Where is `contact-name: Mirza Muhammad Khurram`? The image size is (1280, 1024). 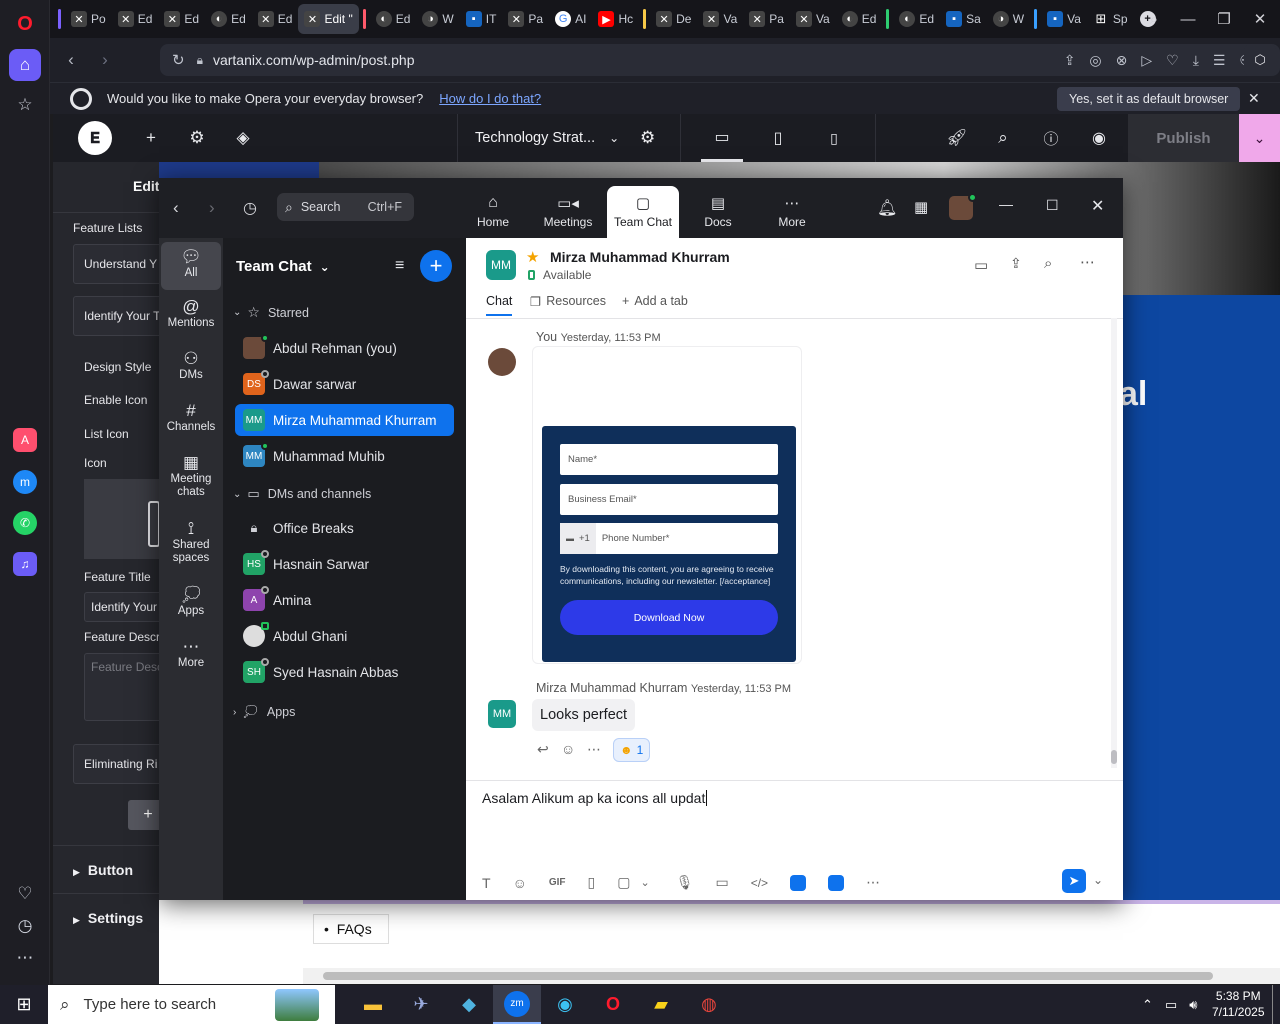 contact-name: Mirza Muhammad Khurram is located at coordinates (640, 257).